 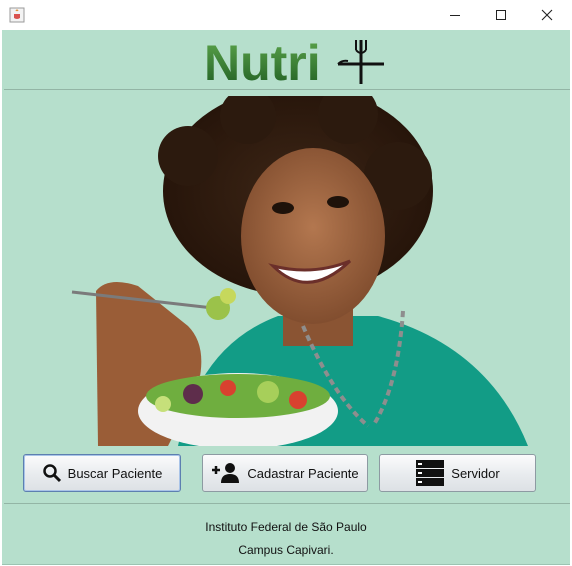 What do you see at coordinates (115, 473) in the screenshot?
I see `buscar-paciente-label: Buscar Paciente` at bounding box center [115, 473].